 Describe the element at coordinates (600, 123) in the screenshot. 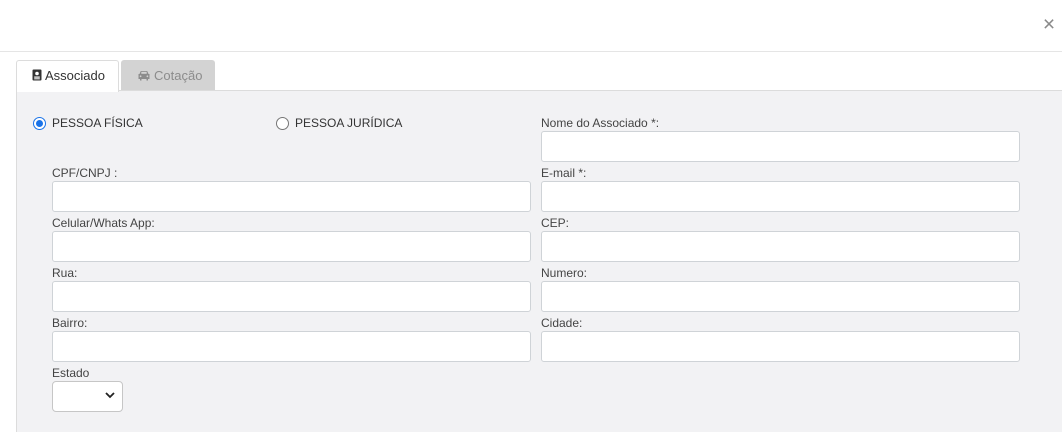

I see `nome-label: Nome do Associado *:` at that location.